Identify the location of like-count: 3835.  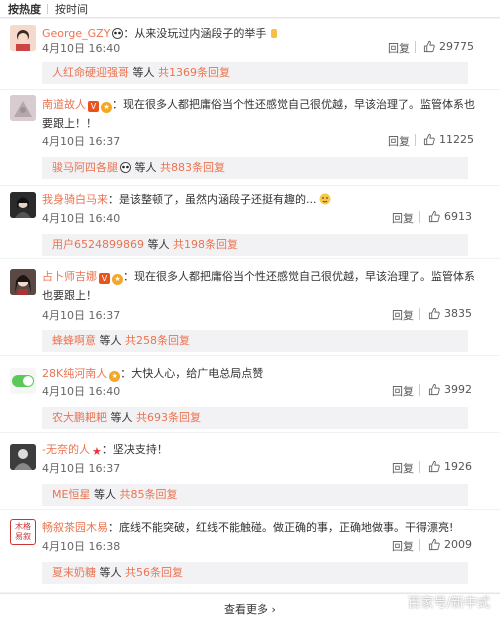
(458, 313).